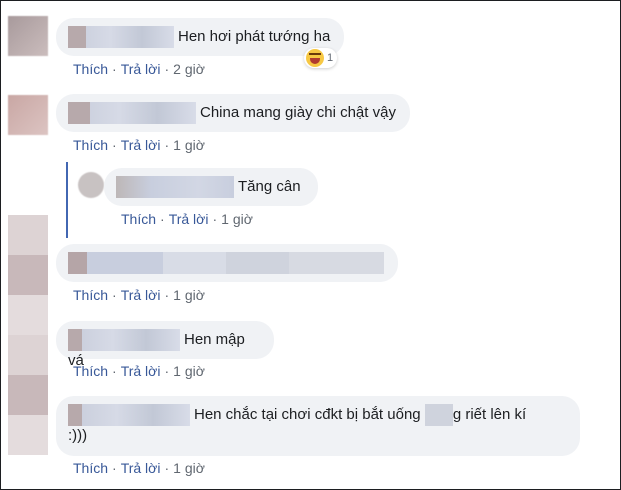 This screenshot has width=621, height=490. What do you see at coordinates (67, 200) in the screenshot?
I see `reply-thread-line` at bounding box center [67, 200].